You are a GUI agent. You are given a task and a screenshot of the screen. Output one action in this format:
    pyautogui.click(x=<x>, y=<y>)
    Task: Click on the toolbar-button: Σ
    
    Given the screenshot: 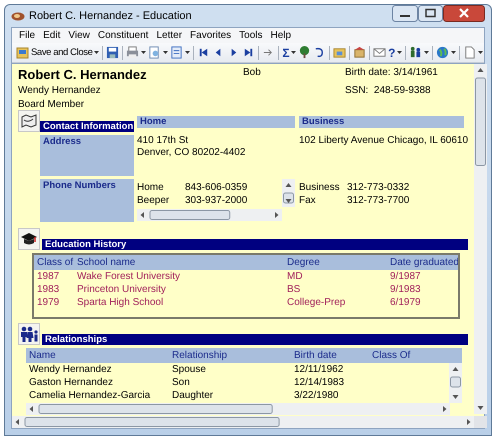 What is the action you would take?
    pyautogui.click(x=289, y=53)
    